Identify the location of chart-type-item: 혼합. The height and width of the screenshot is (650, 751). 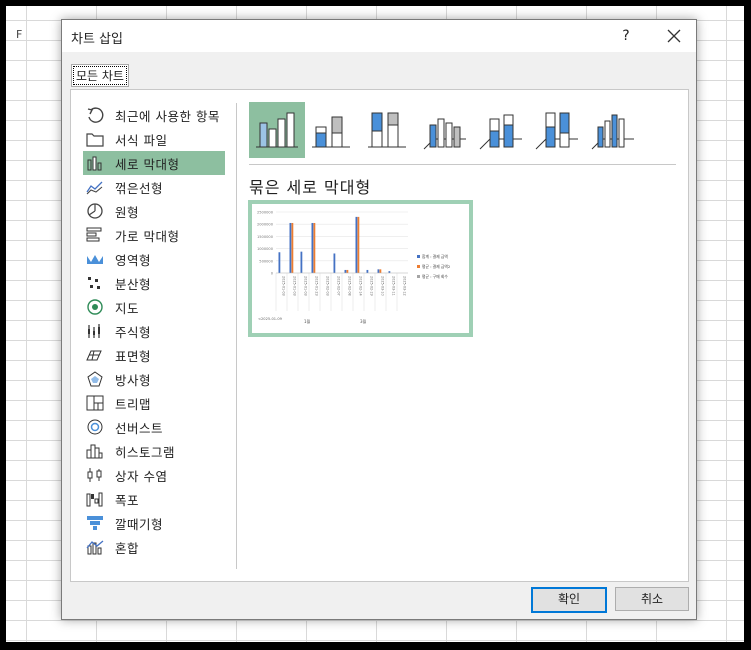
(154, 547).